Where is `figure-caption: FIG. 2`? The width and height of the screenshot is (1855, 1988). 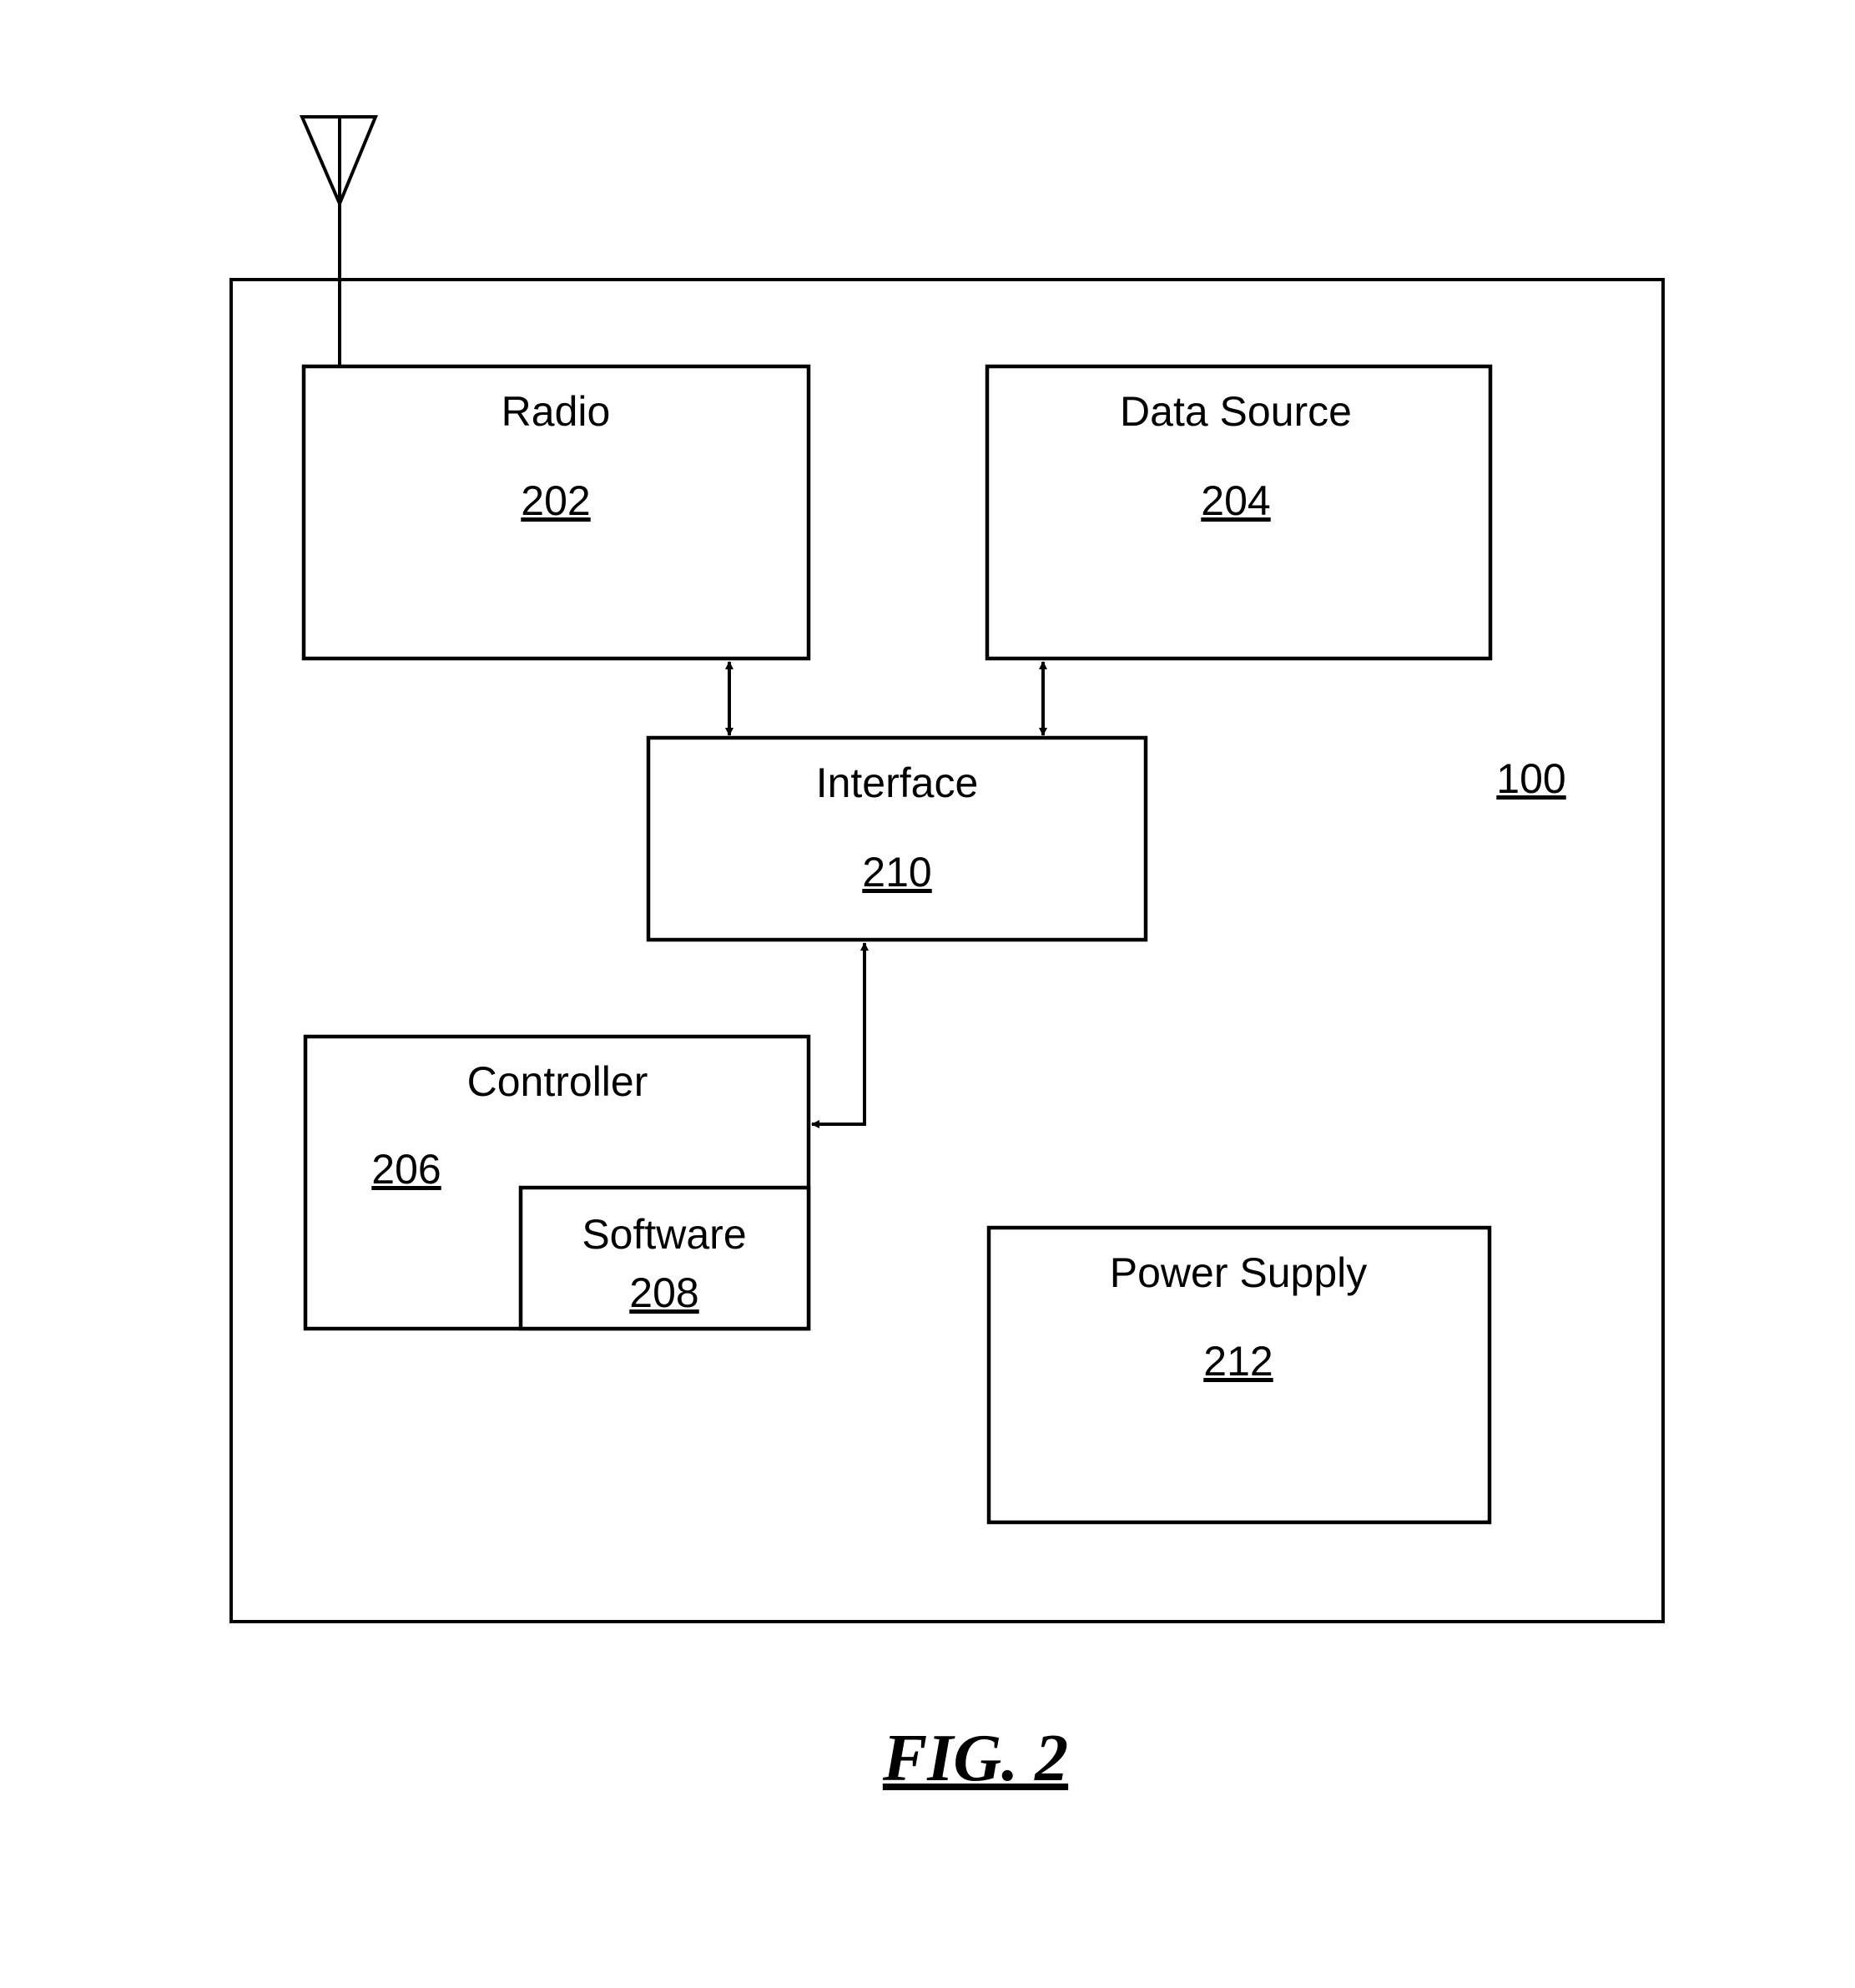 figure-caption: FIG. 2 is located at coordinates (975, 1758).